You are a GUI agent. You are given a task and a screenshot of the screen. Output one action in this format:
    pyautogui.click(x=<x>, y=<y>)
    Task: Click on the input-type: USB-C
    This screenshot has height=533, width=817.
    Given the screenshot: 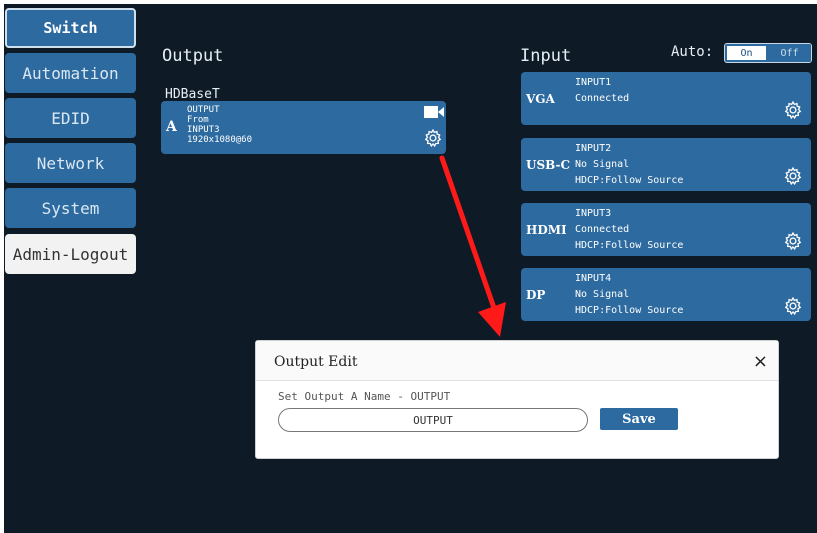 What is the action you would take?
    pyautogui.click(x=548, y=165)
    